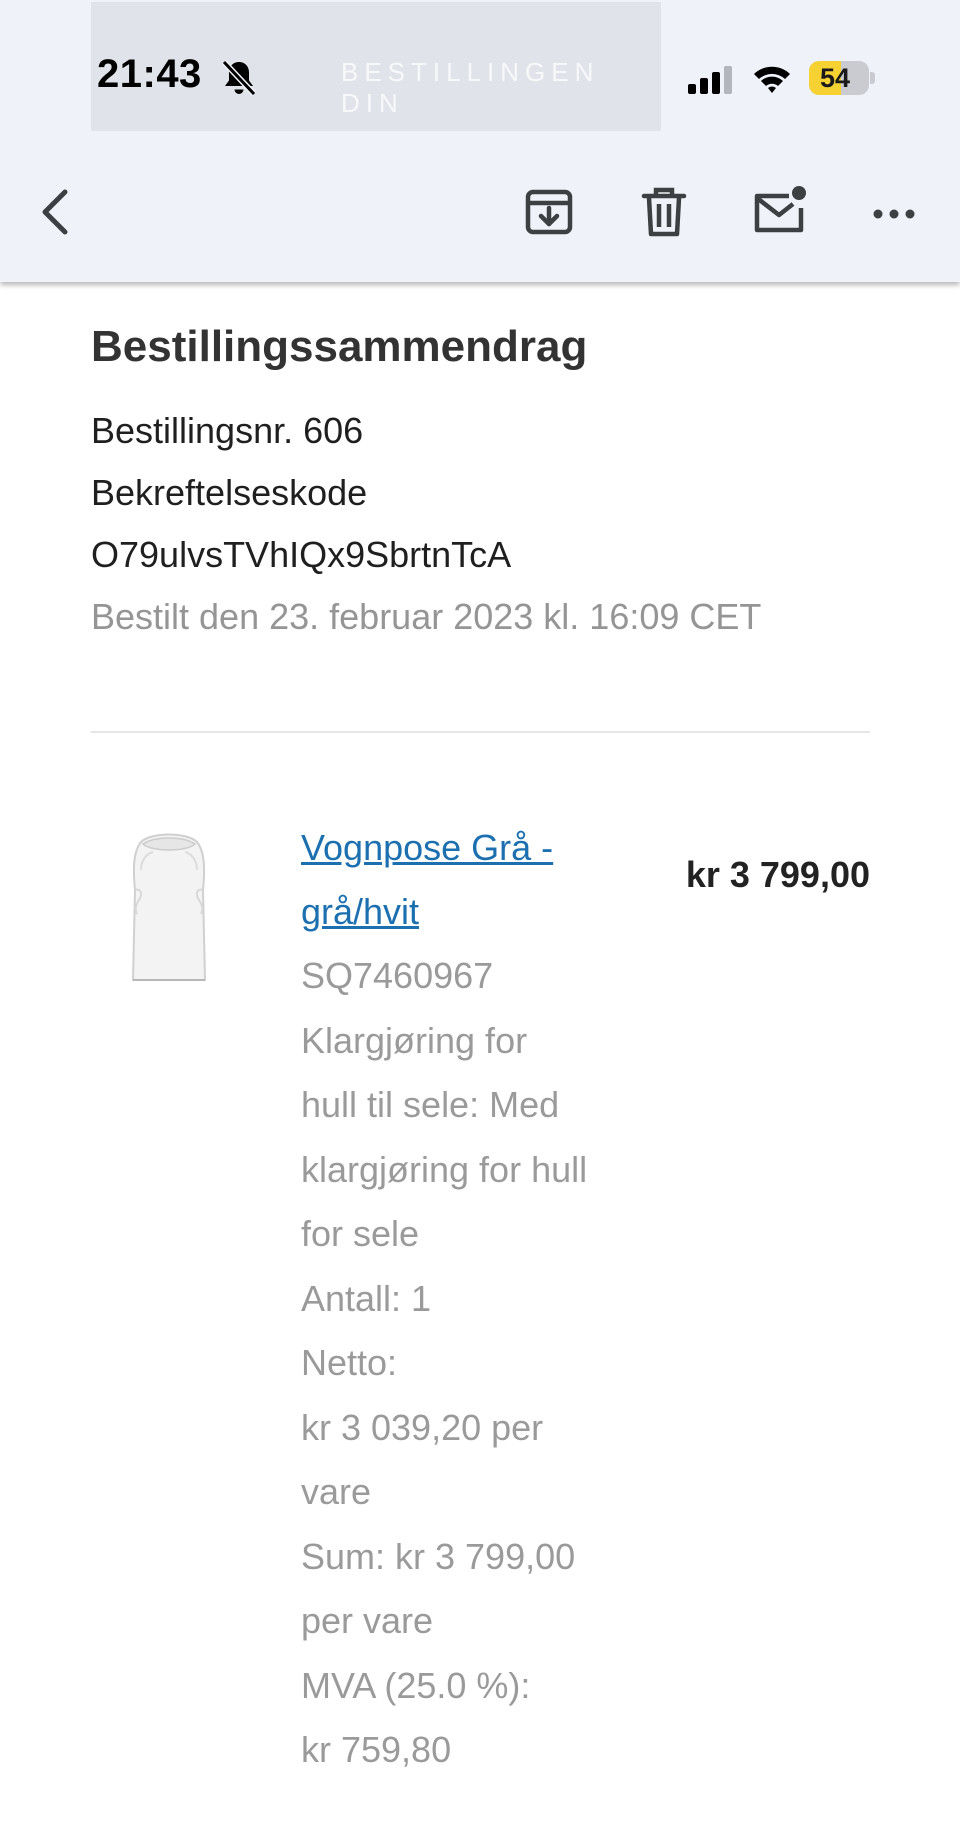 This screenshot has width=960, height=1828. I want to click on product-name-line: Vognpose Grå -, so click(461, 848).